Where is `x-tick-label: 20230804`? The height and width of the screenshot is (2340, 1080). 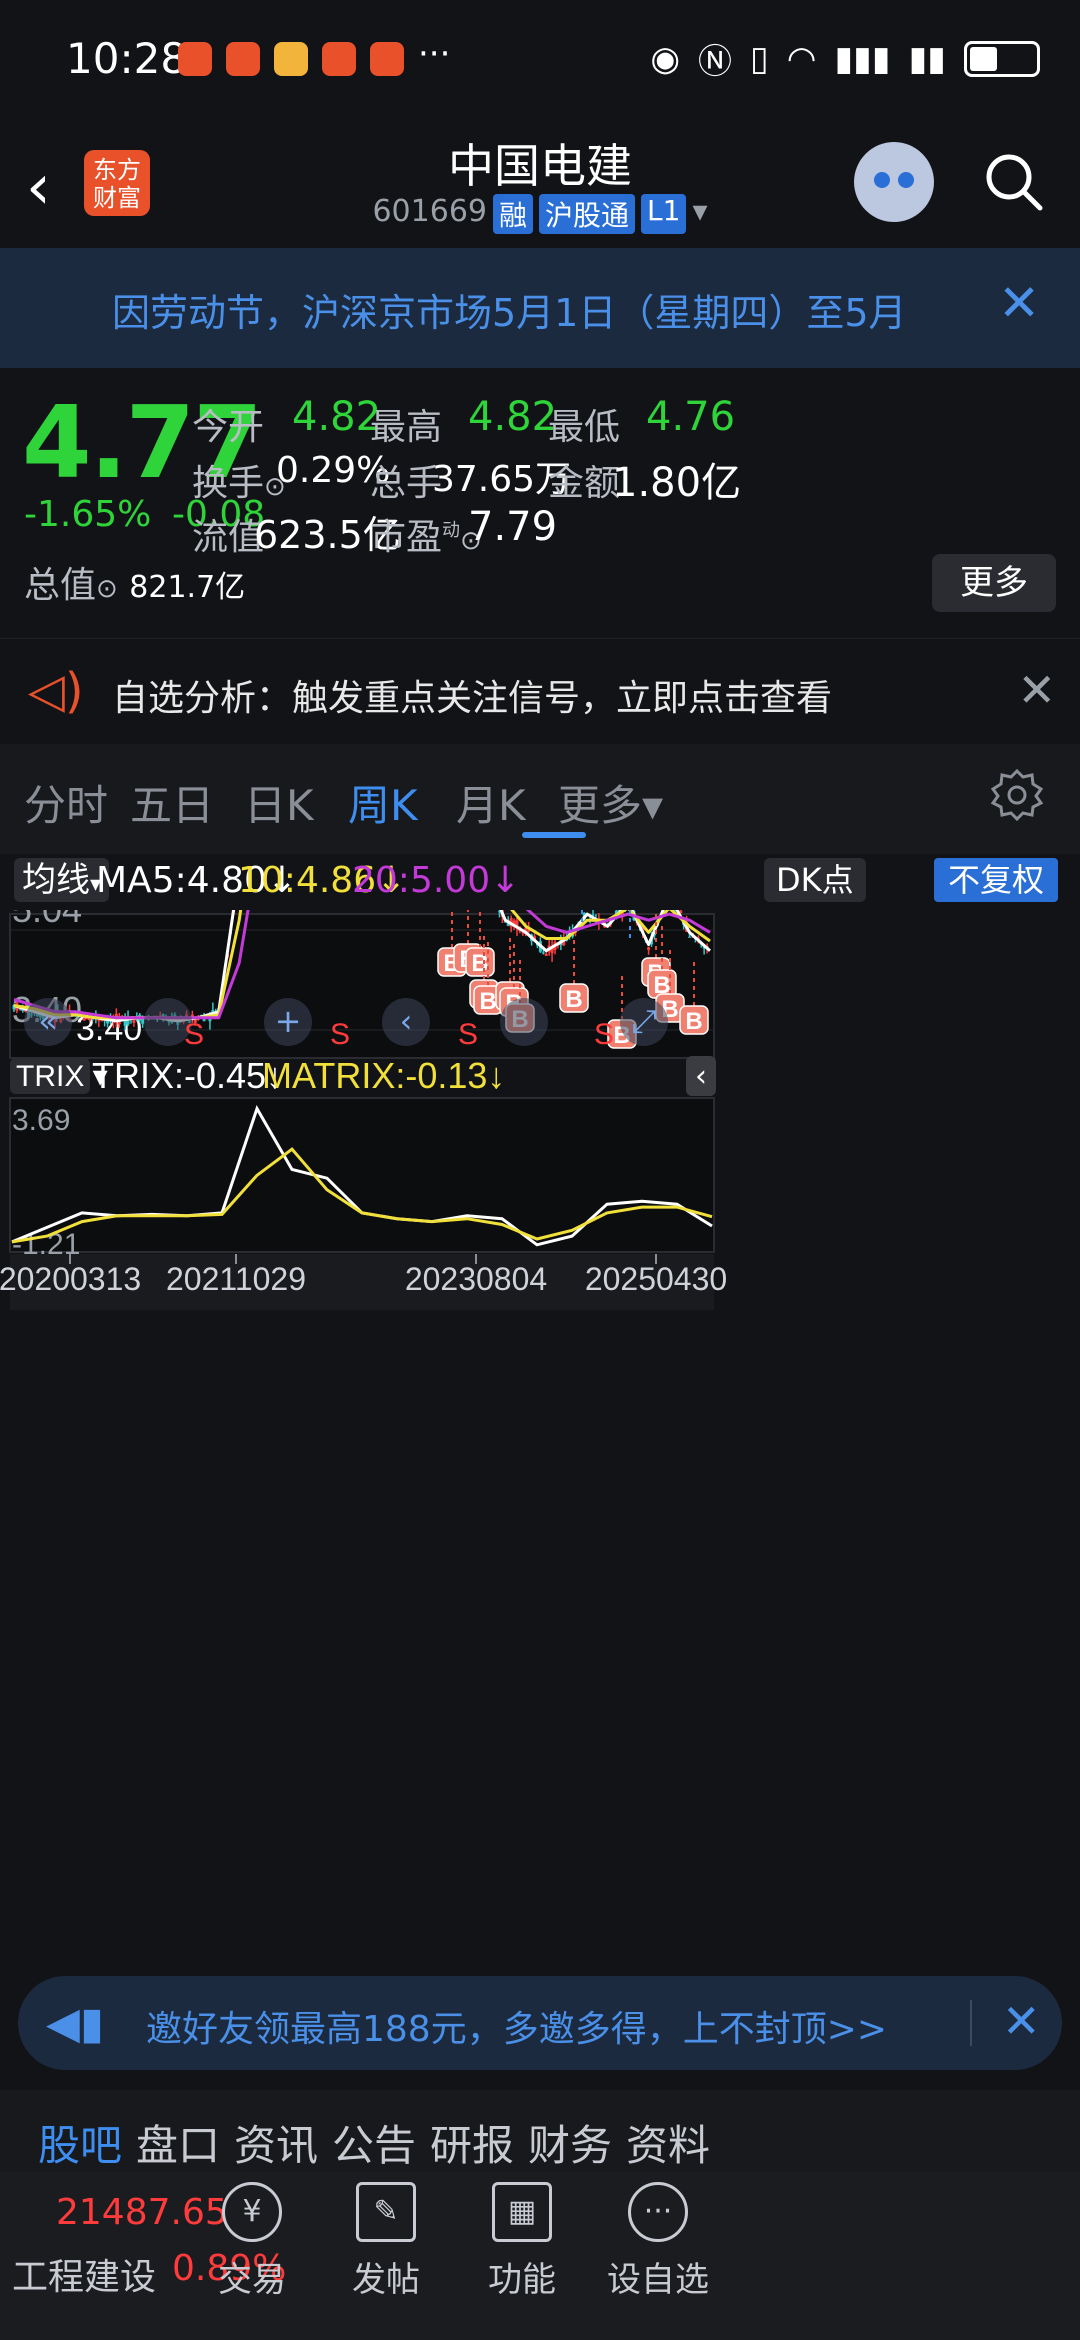 x-tick-label: 20230804 is located at coordinates (476, 1279).